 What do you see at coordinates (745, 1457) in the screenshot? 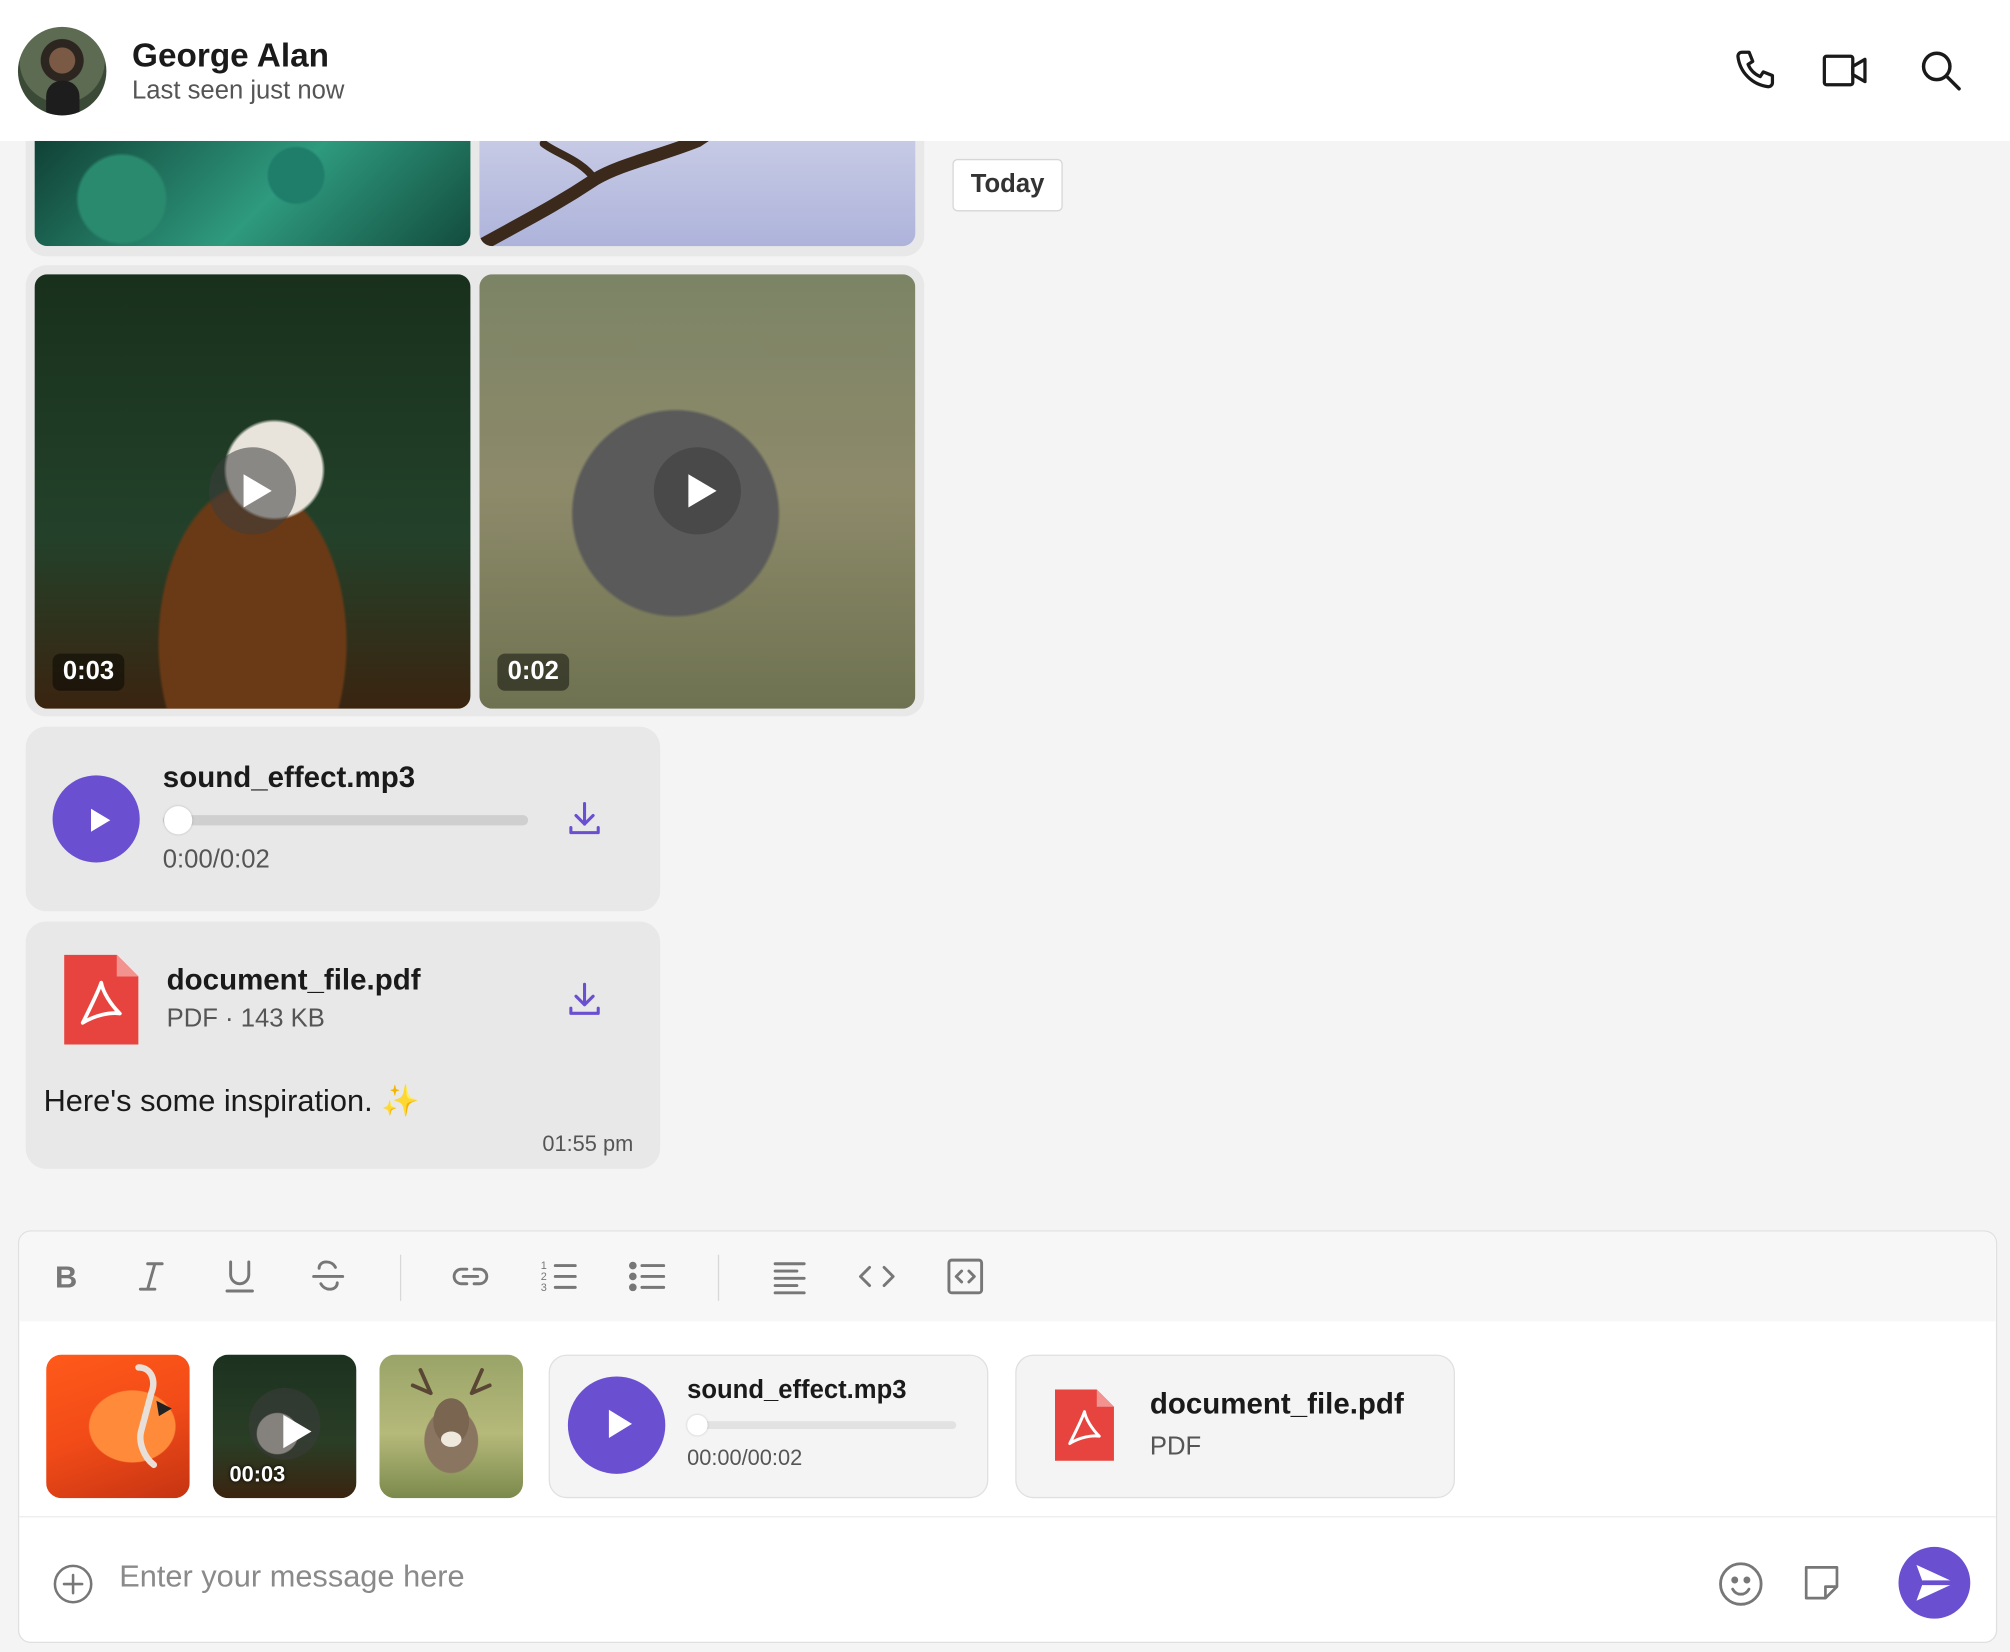
I see `audio-time: 00:00/00:02` at bounding box center [745, 1457].